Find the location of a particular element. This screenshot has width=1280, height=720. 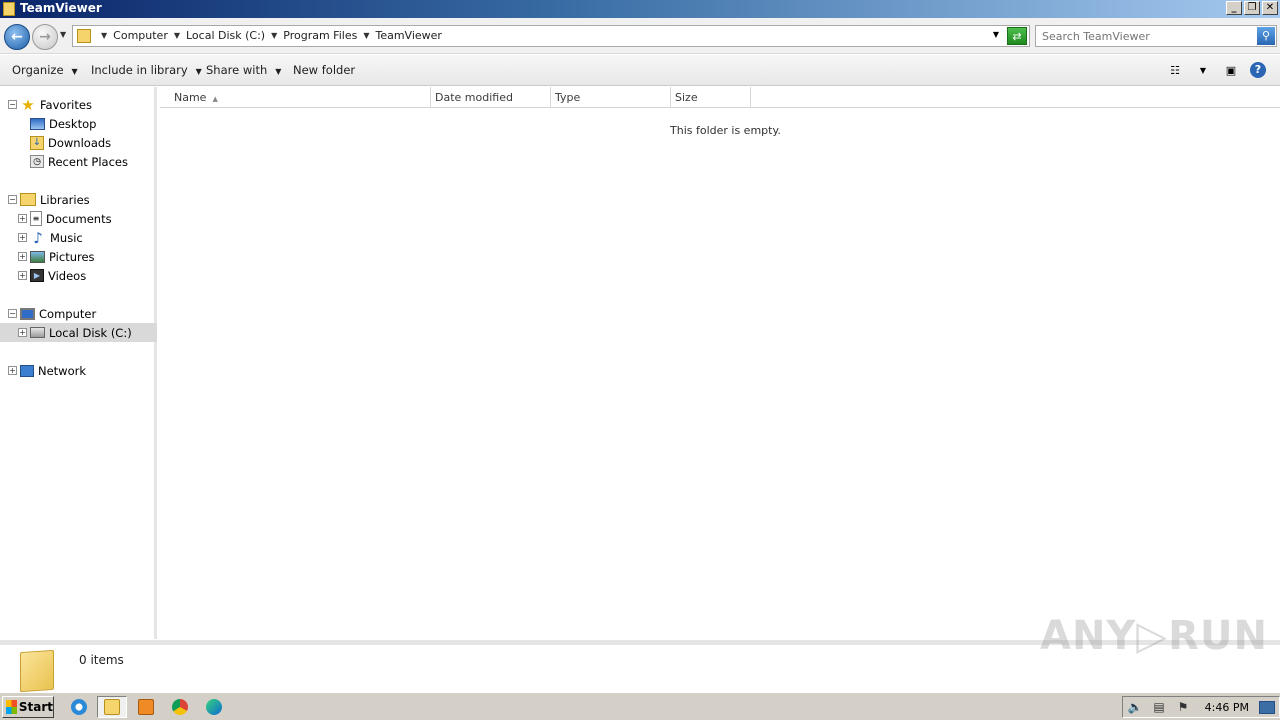

clock: 4:46 PM is located at coordinates (1227, 707).